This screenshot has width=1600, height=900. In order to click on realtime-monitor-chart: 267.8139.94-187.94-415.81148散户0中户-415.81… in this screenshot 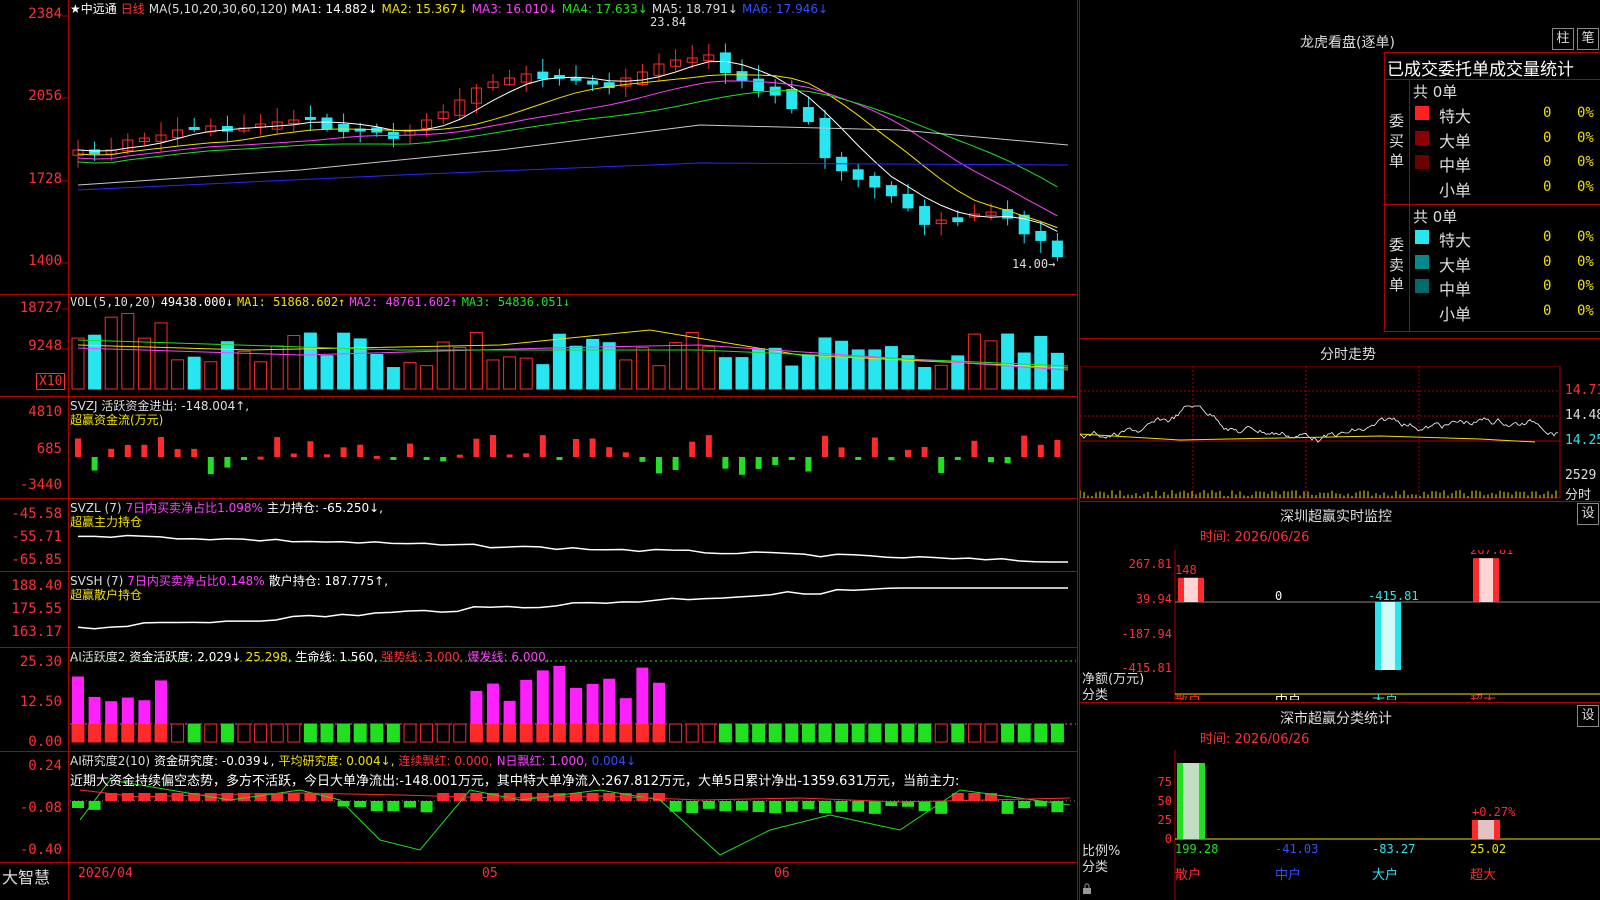, I will do `click(1340, 625)`.